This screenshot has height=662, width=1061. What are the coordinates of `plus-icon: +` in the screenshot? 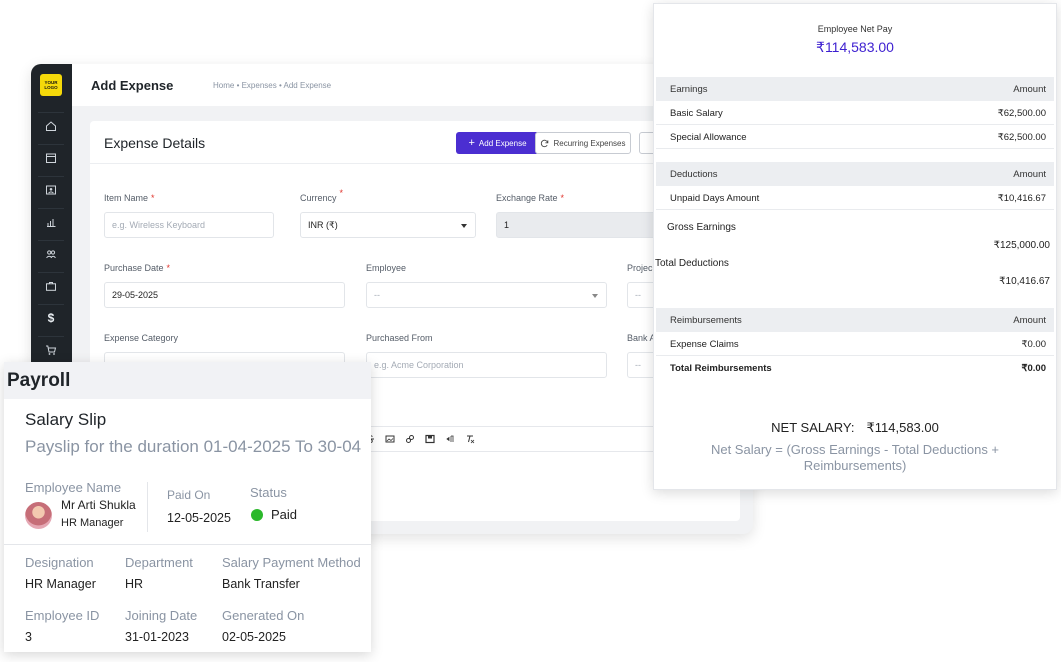 It's located at (471, 143).